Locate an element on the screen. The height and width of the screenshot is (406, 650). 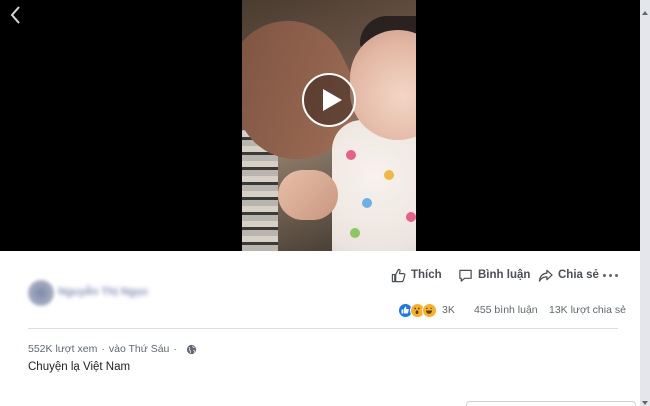
reactions-summary: 3K is located at coordinates (426, 310).